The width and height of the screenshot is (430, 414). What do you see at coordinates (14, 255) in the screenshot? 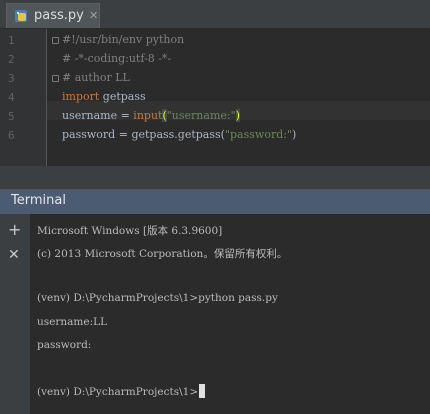
I see `close-session-icon: ✕` at bounding box center [14, 255].